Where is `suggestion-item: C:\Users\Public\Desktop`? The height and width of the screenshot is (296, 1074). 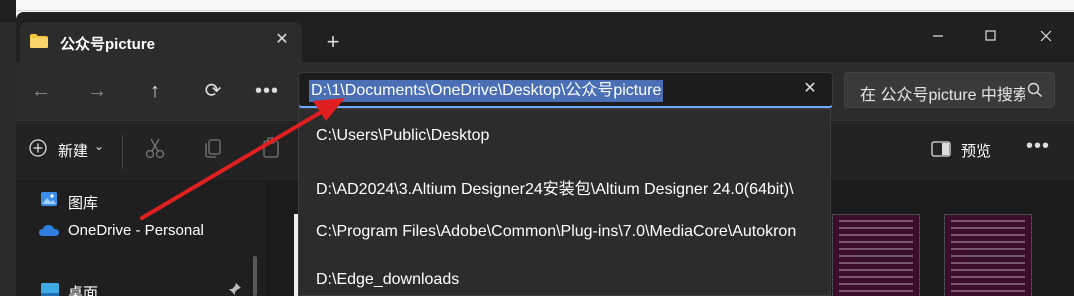
suggestion-item: C:\Users\Public\Desktop is located at coordinates (564, 136).